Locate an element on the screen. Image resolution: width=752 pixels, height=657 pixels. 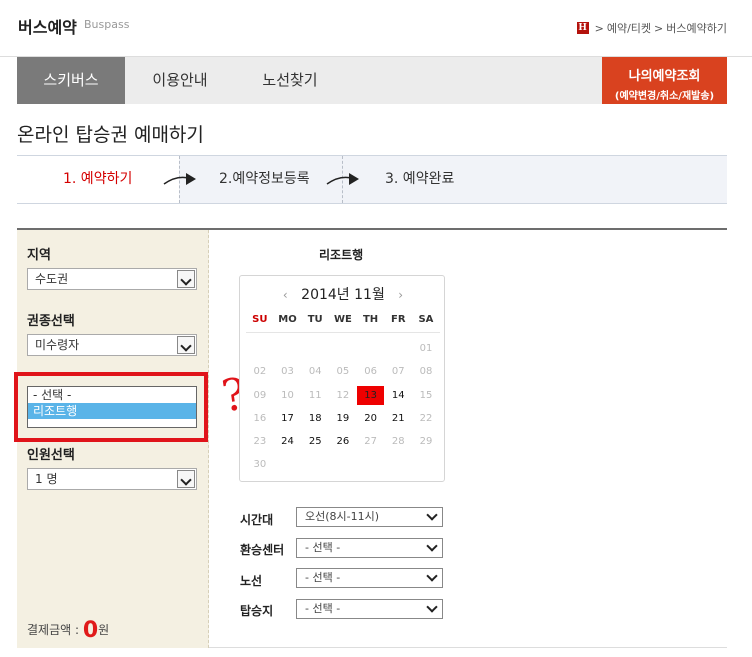
transfer-center-label: 환승센터 is located at coordinates (262, 550).